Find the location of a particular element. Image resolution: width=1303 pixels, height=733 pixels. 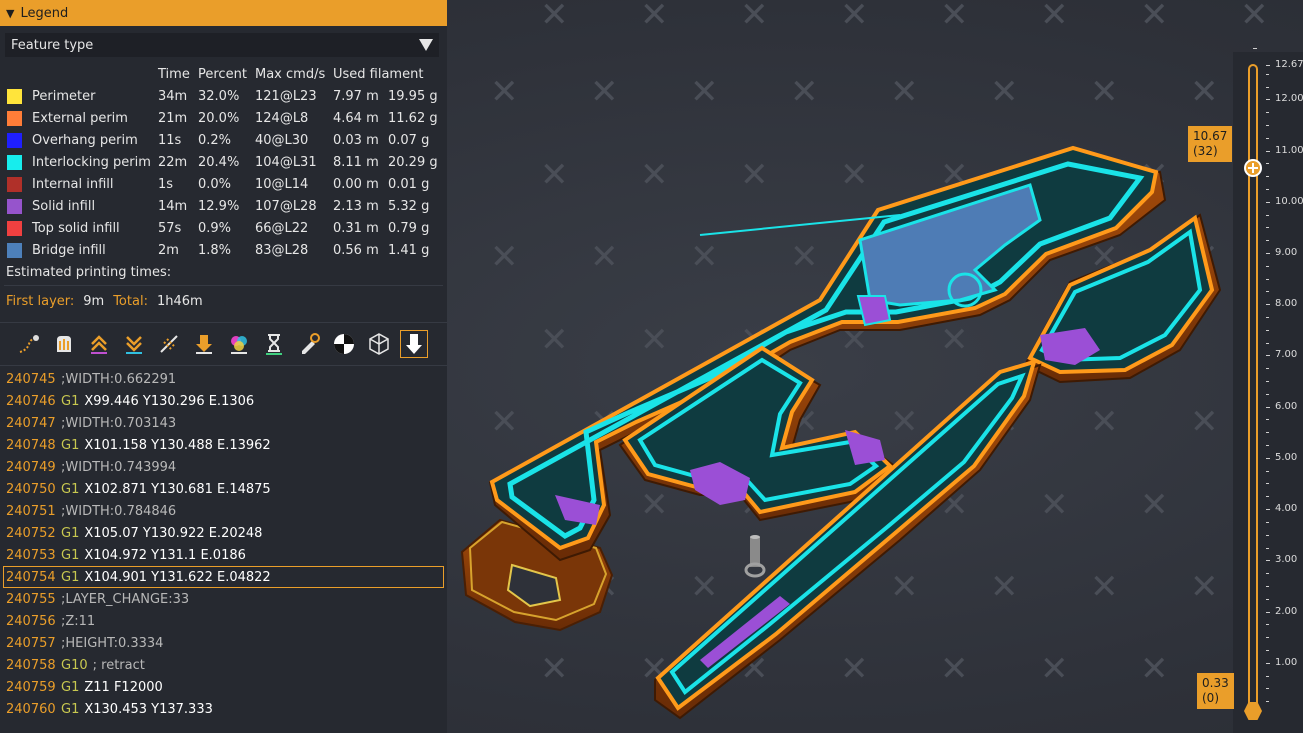

legend-percent: 12.9% is located at coordinates (219, 206).